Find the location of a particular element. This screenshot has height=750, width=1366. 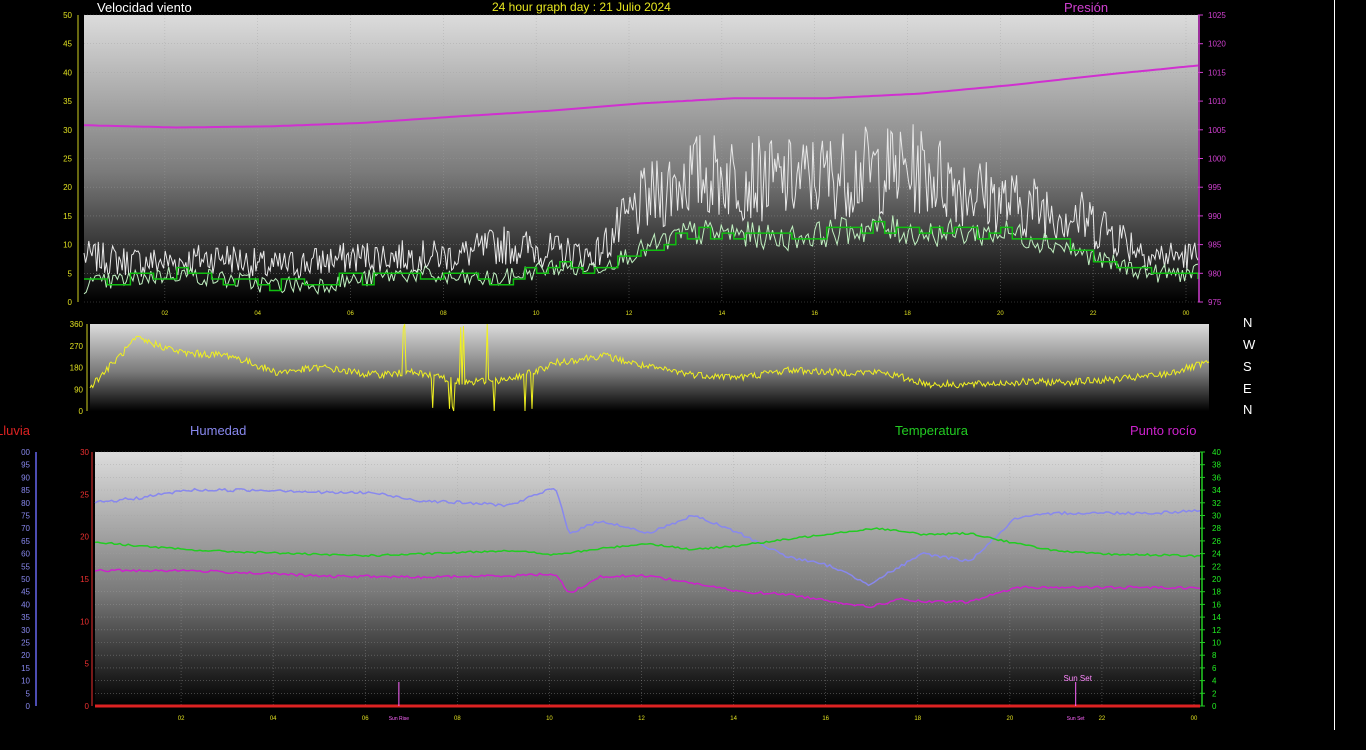

pressure-tick-label: 1005 is located at coordinates (1217, 130).